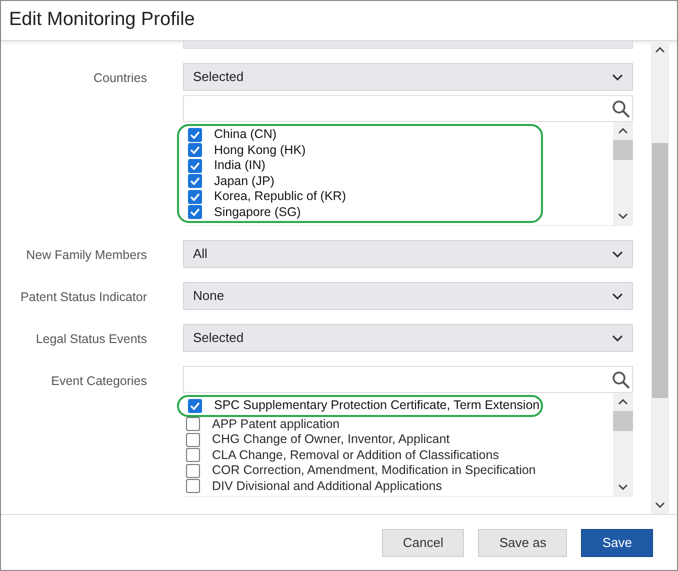 The width and height of the screenshot is (678, 571). I want to click on checklist-item: Japan (JP), so click(363, 181).